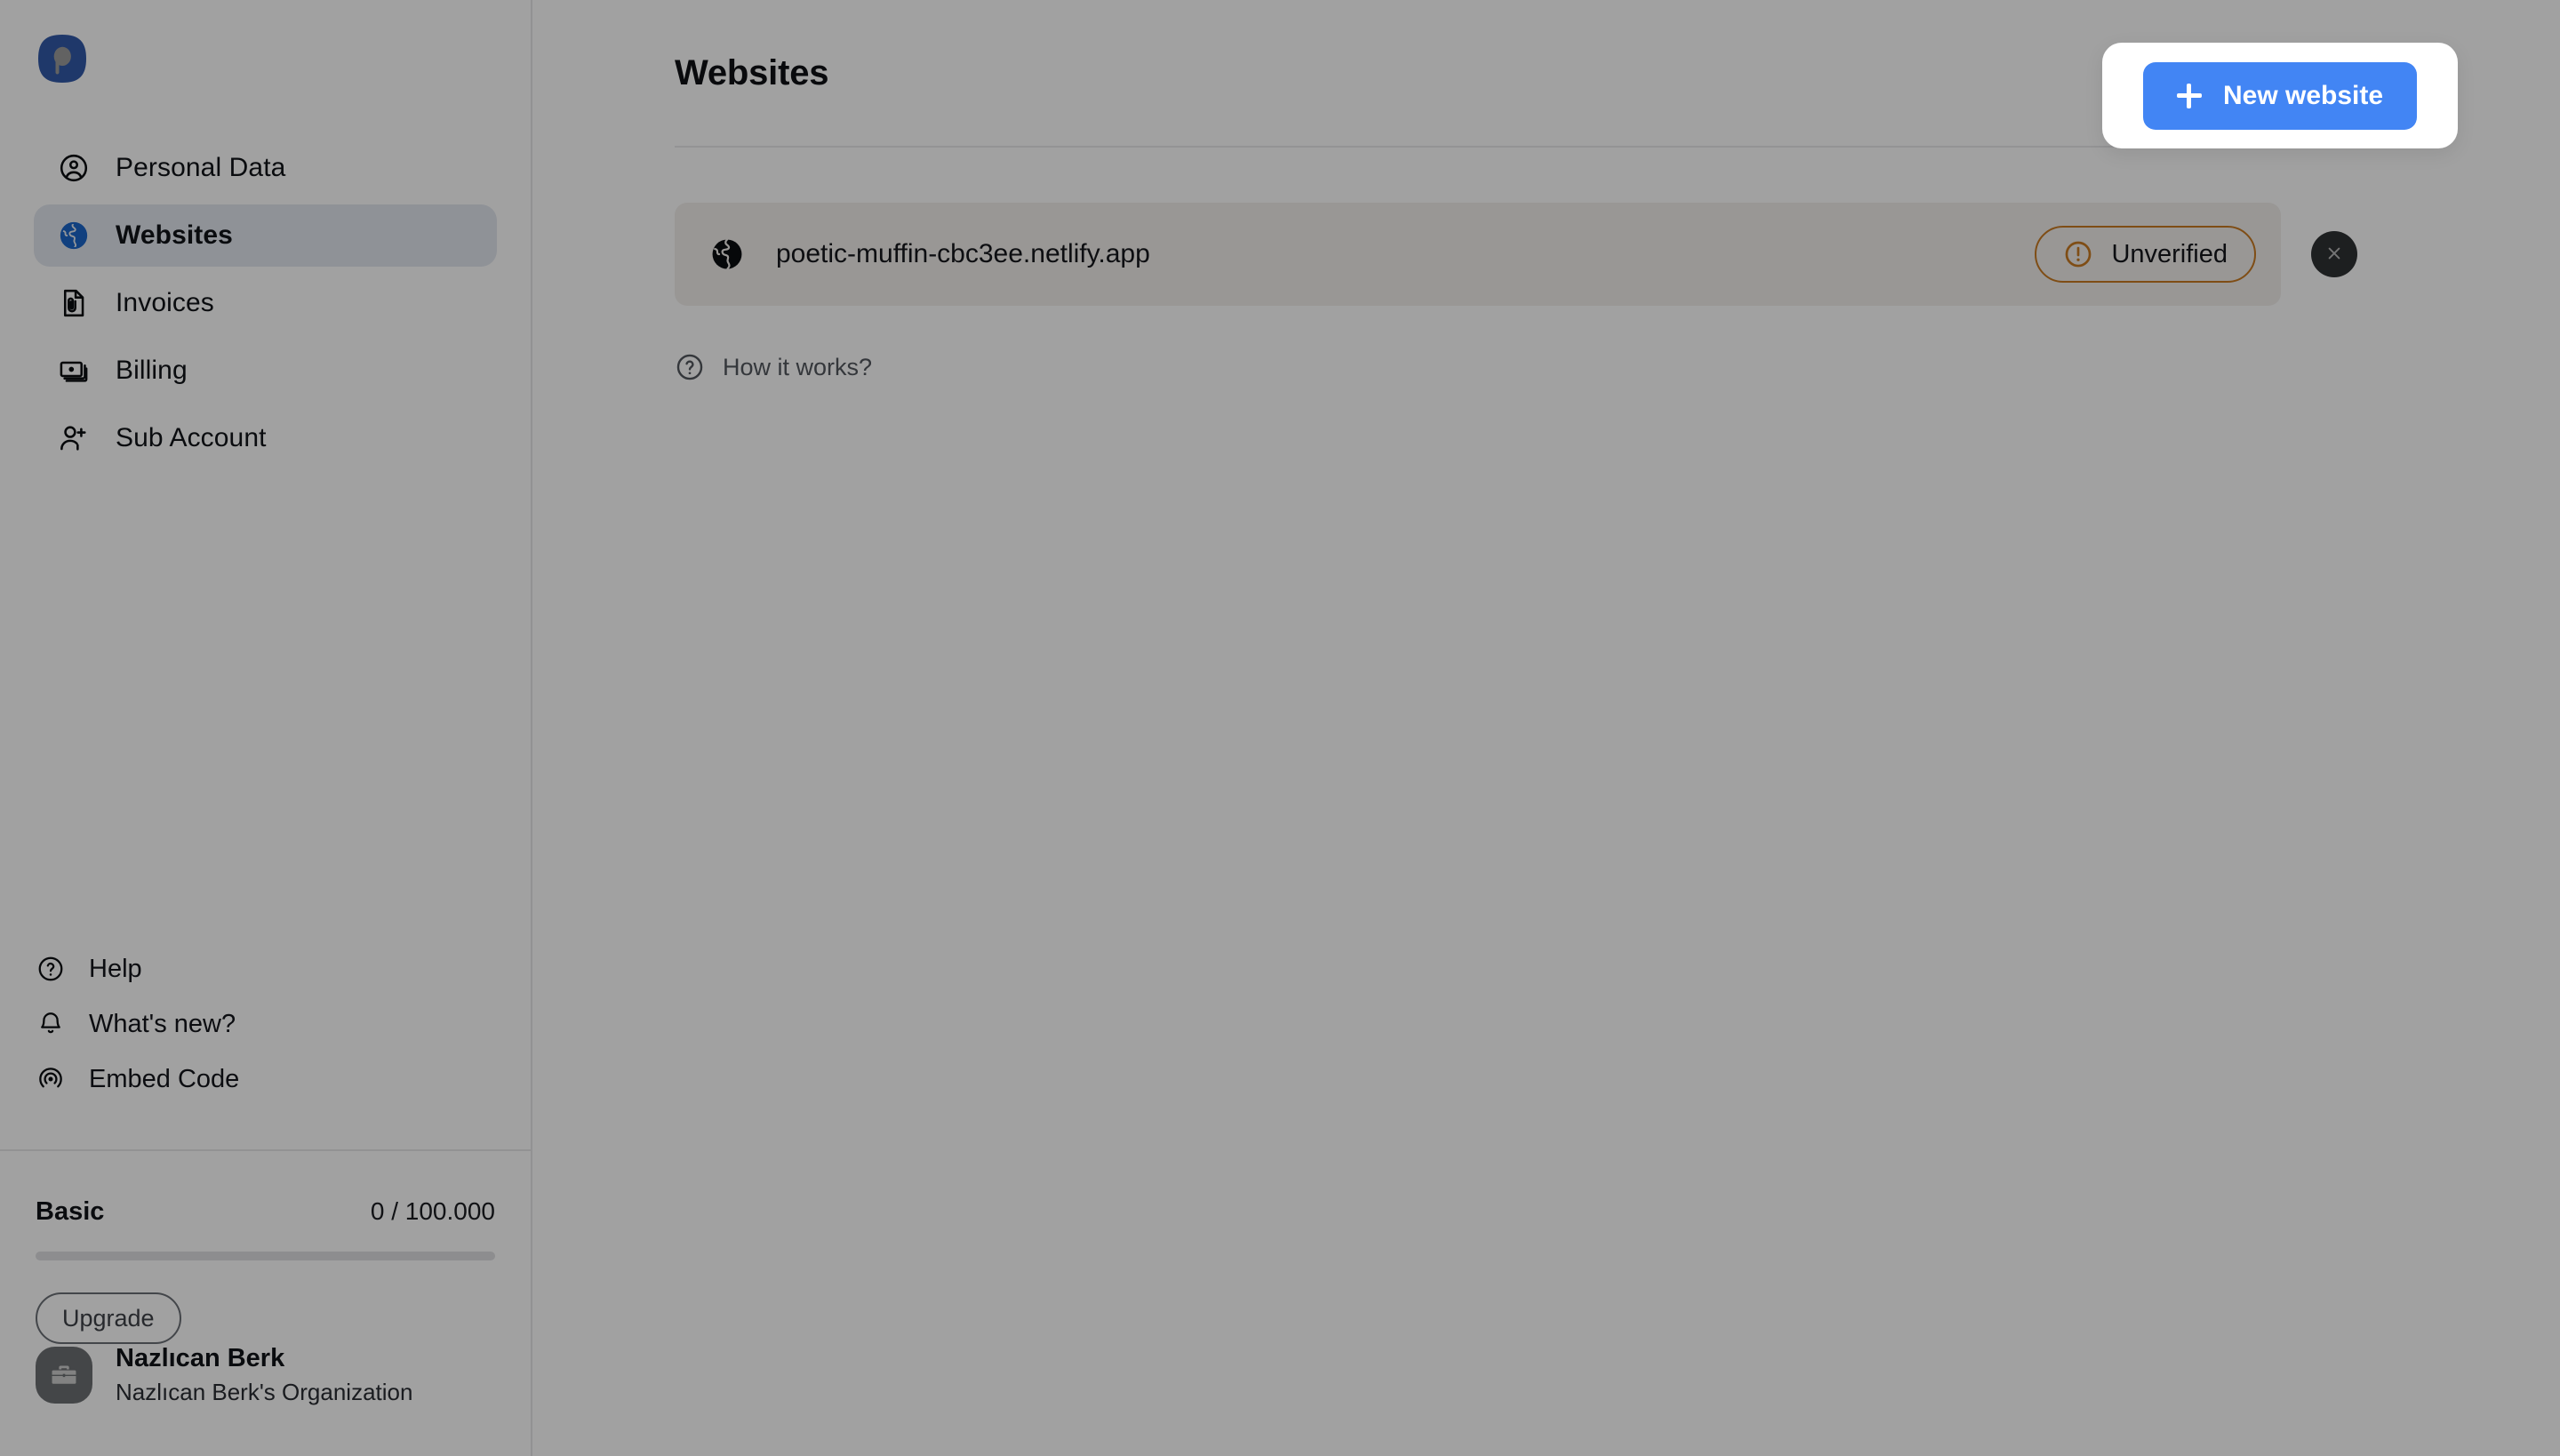 The image size is (2560, 1456). Describe the element at coordinates (74, 303) in the screenshot. I see `invoice-icon` at that location.